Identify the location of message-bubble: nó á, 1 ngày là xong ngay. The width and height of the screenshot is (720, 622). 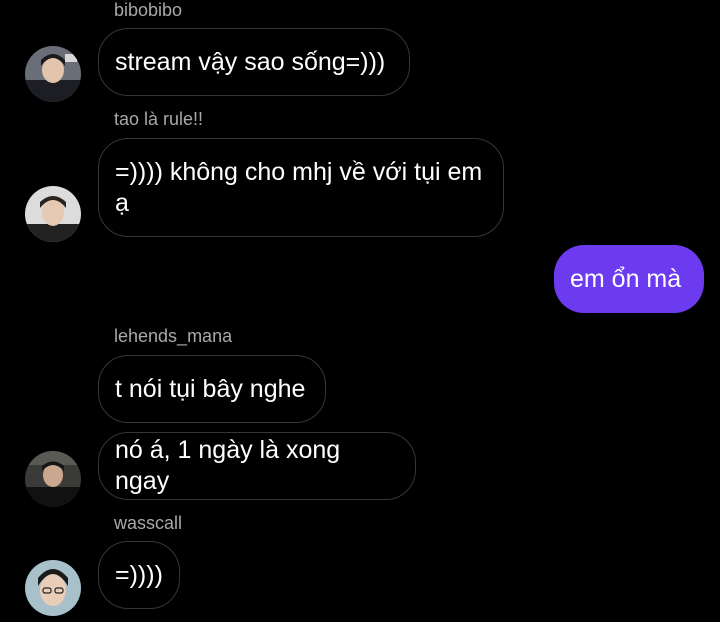
(257, 466).